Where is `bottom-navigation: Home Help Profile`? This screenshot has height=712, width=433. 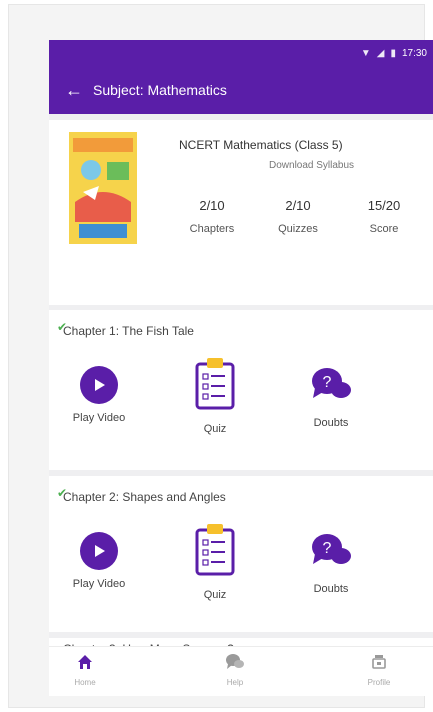 bottom-navigation: Home Help Profile is located at coordinates (241, 671).